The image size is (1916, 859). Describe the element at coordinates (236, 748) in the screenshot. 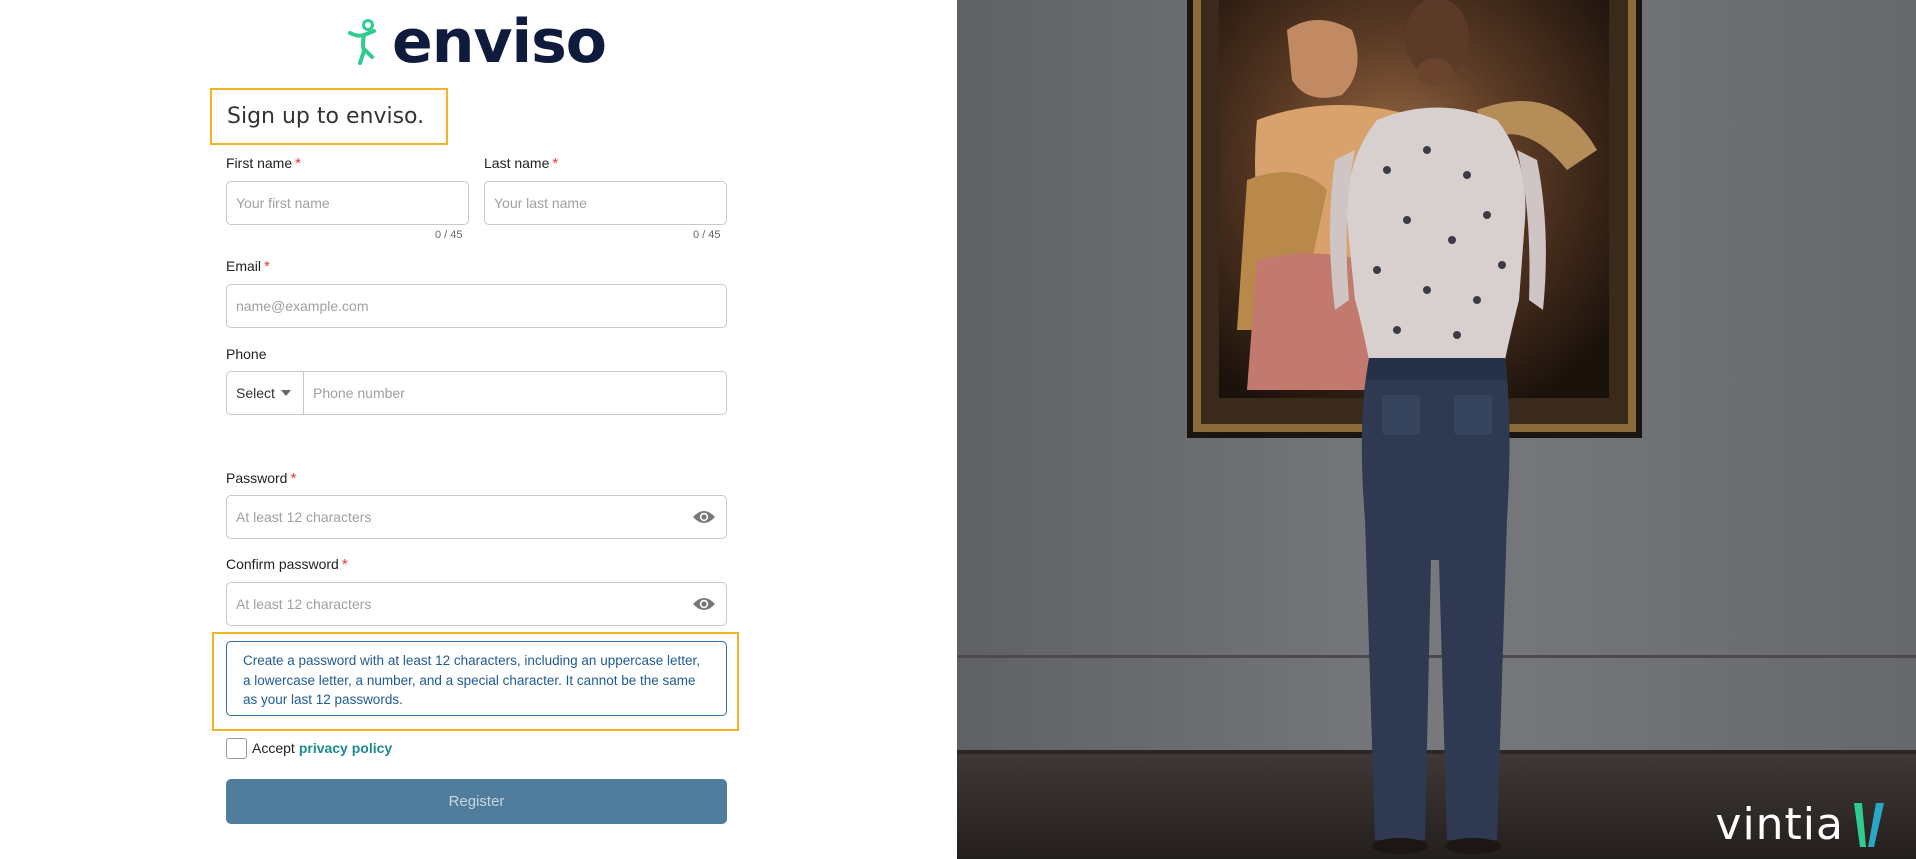

I see `privacy-checkbox` at that location.